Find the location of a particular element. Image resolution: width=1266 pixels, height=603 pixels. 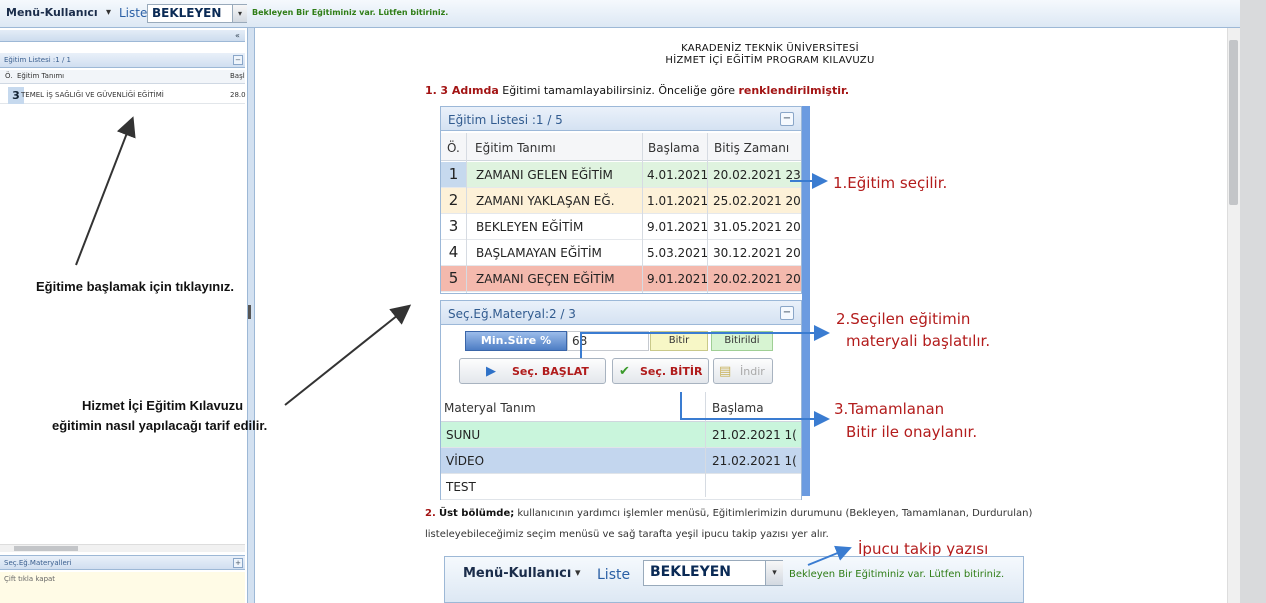

arrow-step3 is located at coordinates (755, 409).